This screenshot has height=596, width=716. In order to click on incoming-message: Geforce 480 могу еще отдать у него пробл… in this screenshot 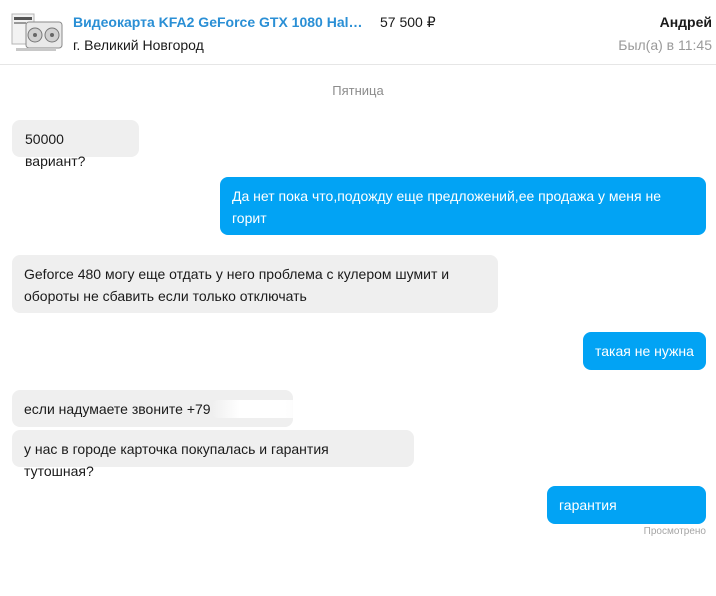, I will do `click(255, 284)`.